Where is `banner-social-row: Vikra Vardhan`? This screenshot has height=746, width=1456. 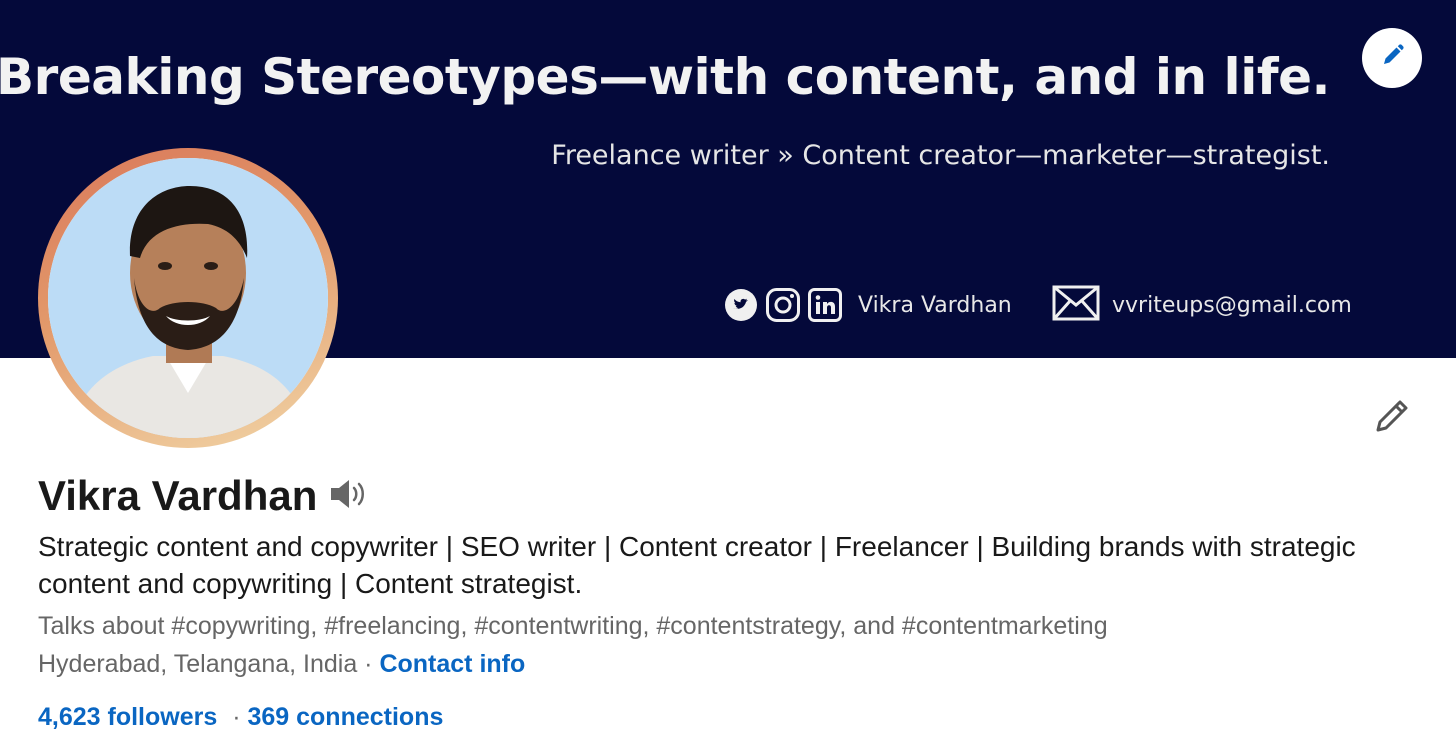 banner-social-row: Vikra Vardhan is located at coordinates (868, 305).